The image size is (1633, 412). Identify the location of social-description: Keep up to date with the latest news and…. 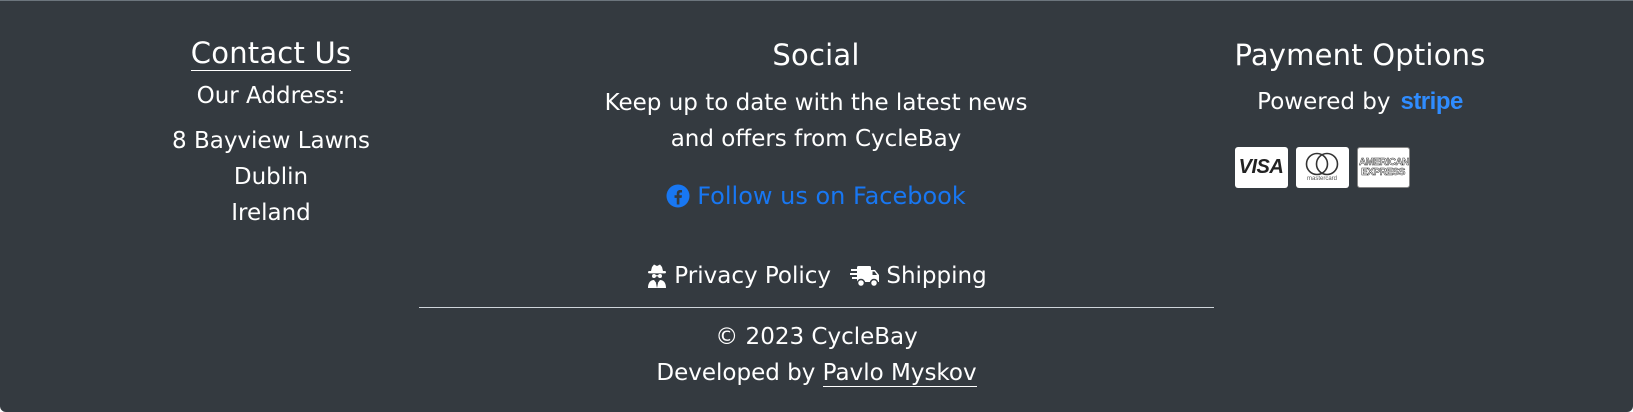
(816, 121).